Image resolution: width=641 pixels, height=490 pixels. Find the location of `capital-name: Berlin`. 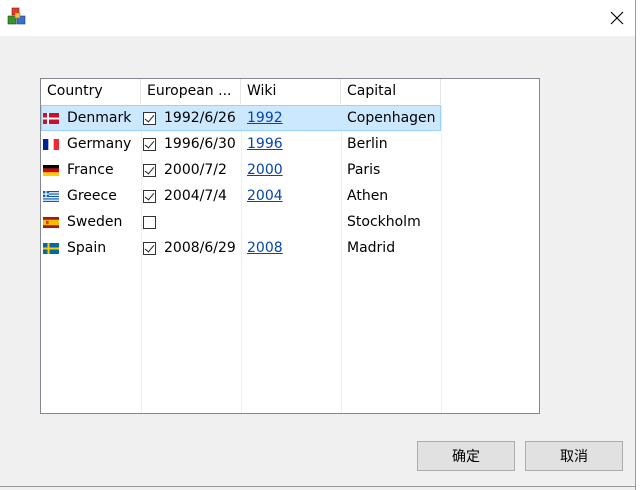

capital-name: Berlin is located at coordinates (367, 144).